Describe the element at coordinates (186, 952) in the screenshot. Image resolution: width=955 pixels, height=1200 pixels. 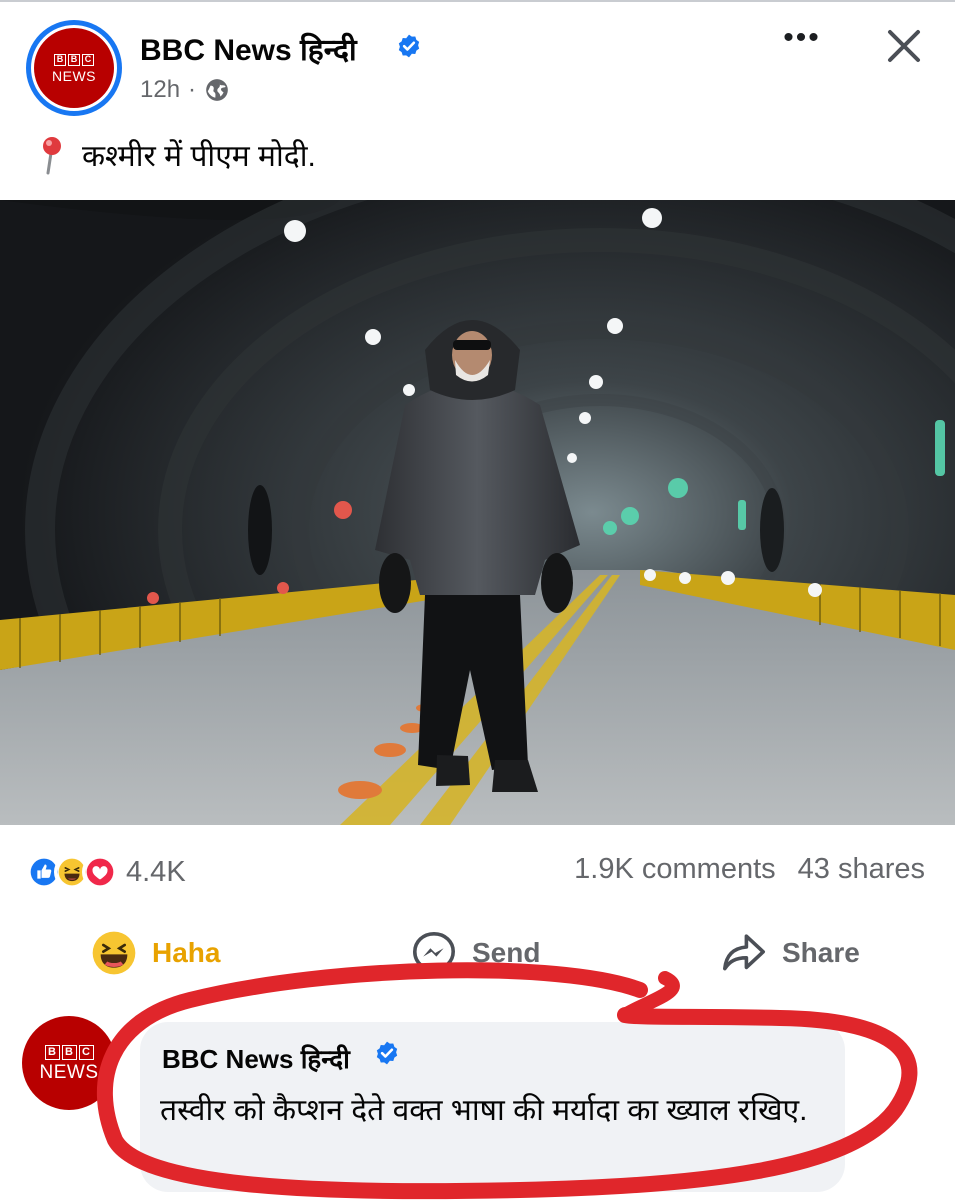
I see `haha-label: Haha` at that location.